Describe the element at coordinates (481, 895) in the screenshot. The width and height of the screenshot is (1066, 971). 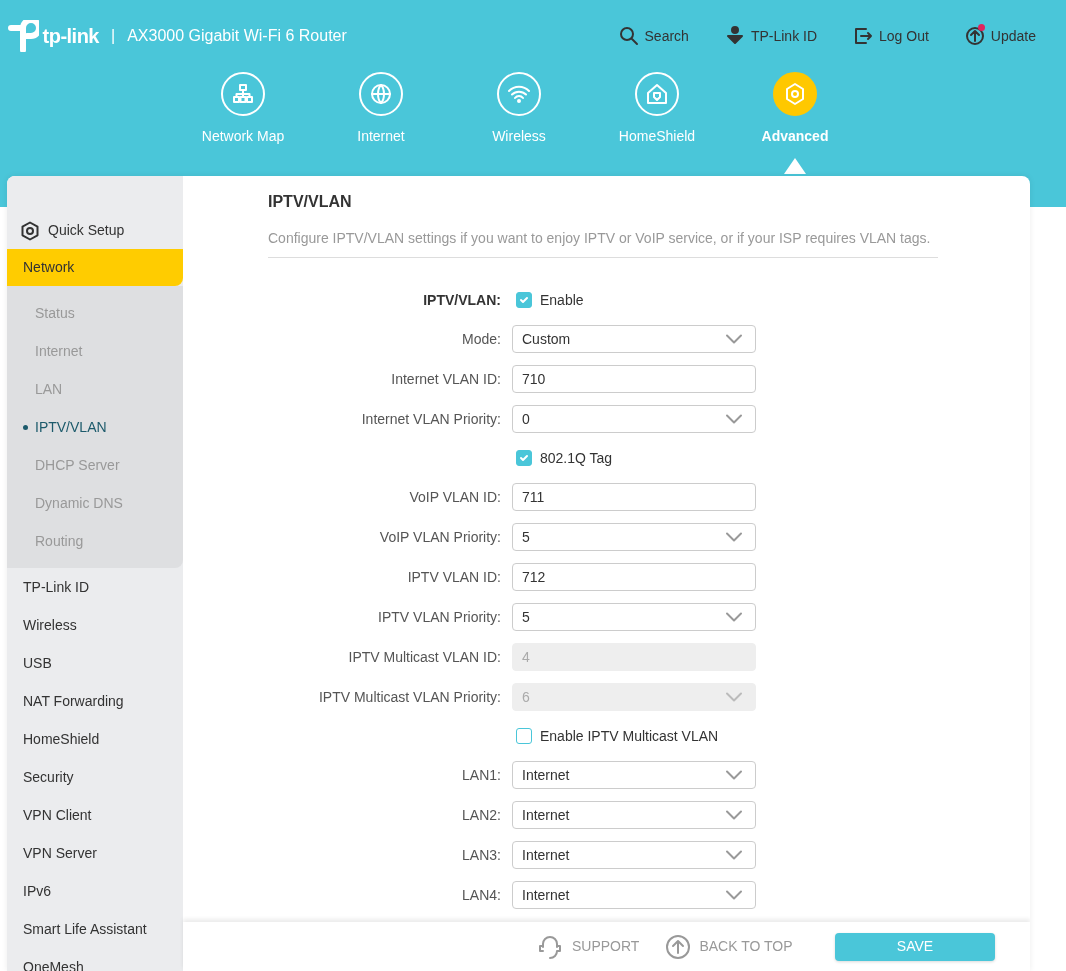
I see `field-label: LAN4:` at that location.